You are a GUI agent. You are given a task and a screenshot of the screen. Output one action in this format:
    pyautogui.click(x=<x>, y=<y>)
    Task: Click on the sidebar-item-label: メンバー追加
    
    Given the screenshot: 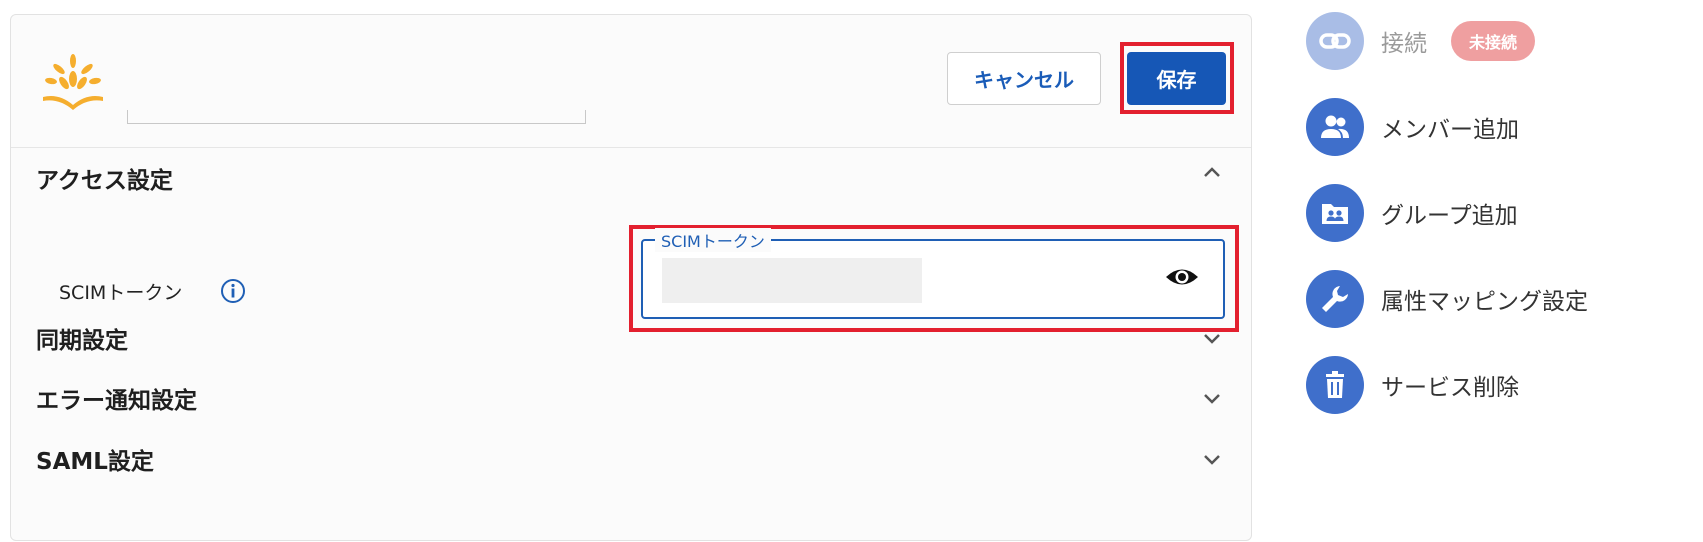 What is the action you would take?
    pyautogui.click(x=1450, y=130)
    